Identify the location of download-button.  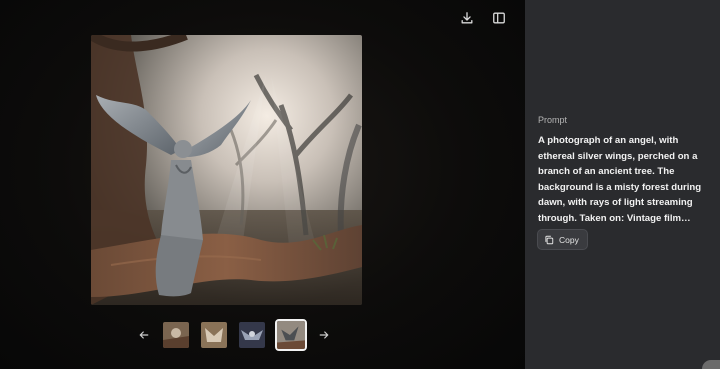
(467, 18).